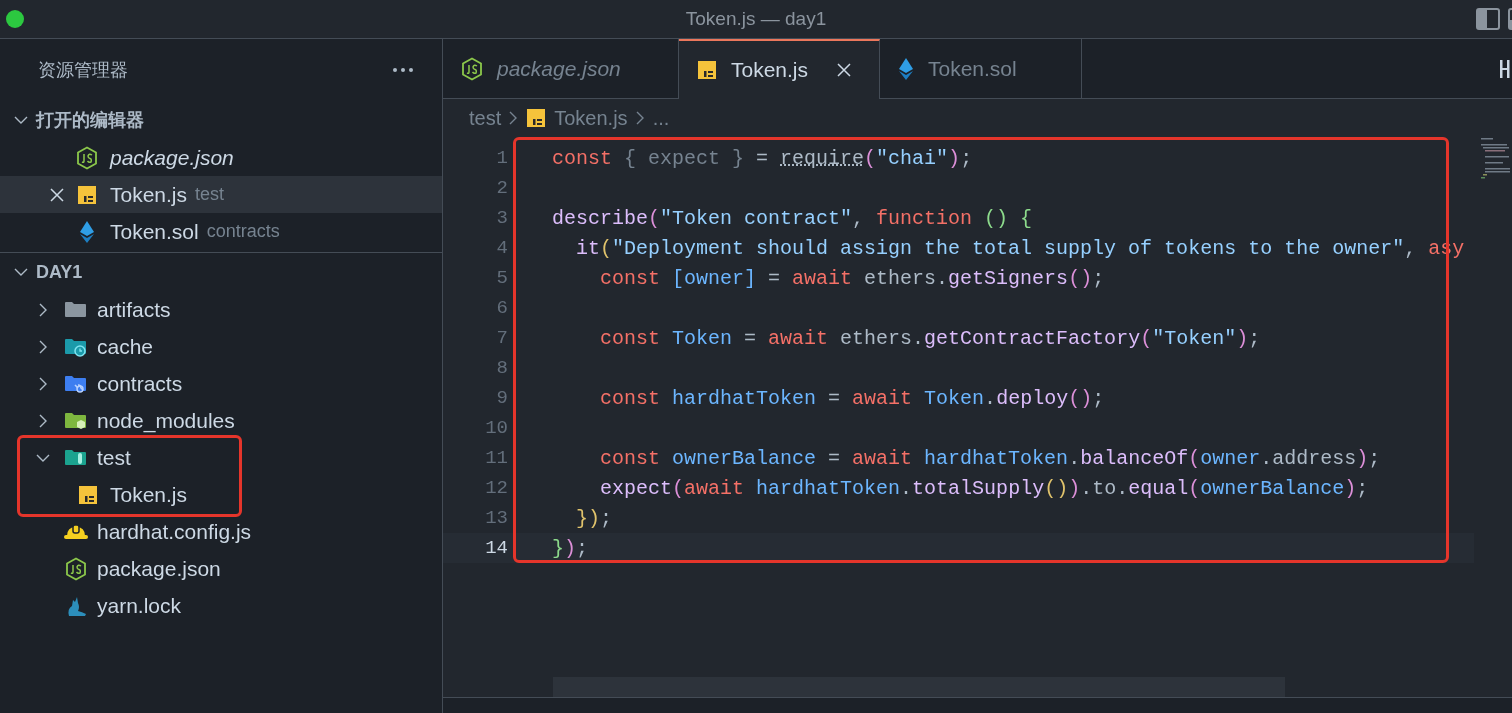  Describe the element at coordinates (90, 120) in the screenshot. I see `section-title: 打开的编辑器` at that location.